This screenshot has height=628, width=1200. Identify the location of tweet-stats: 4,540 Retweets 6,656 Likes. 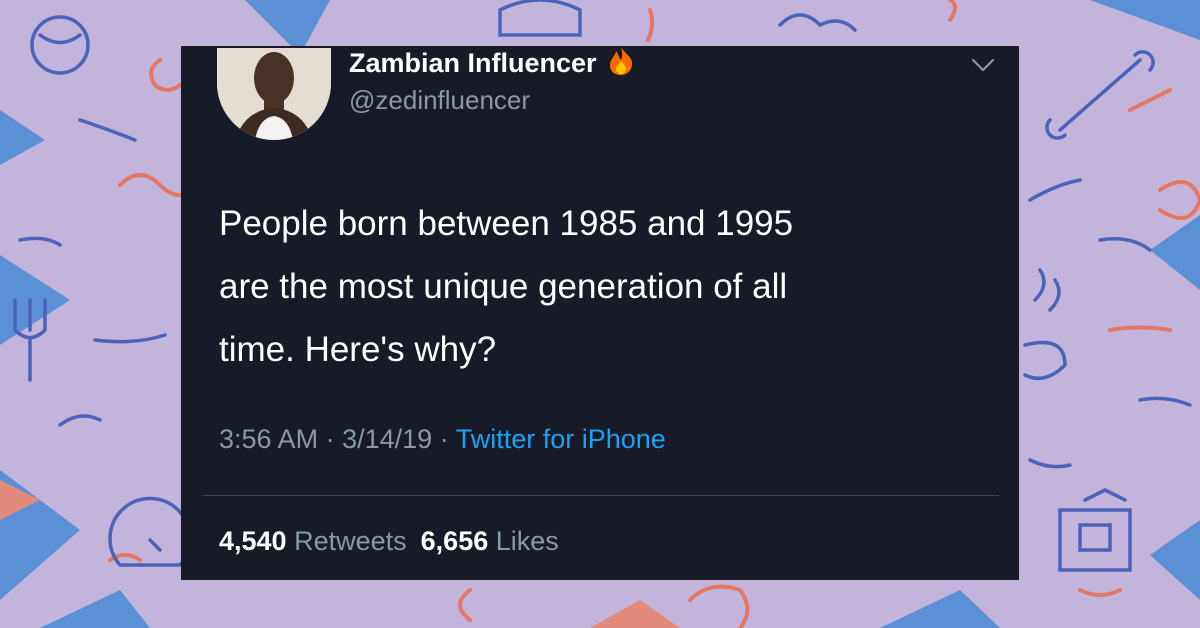
(389, 541).